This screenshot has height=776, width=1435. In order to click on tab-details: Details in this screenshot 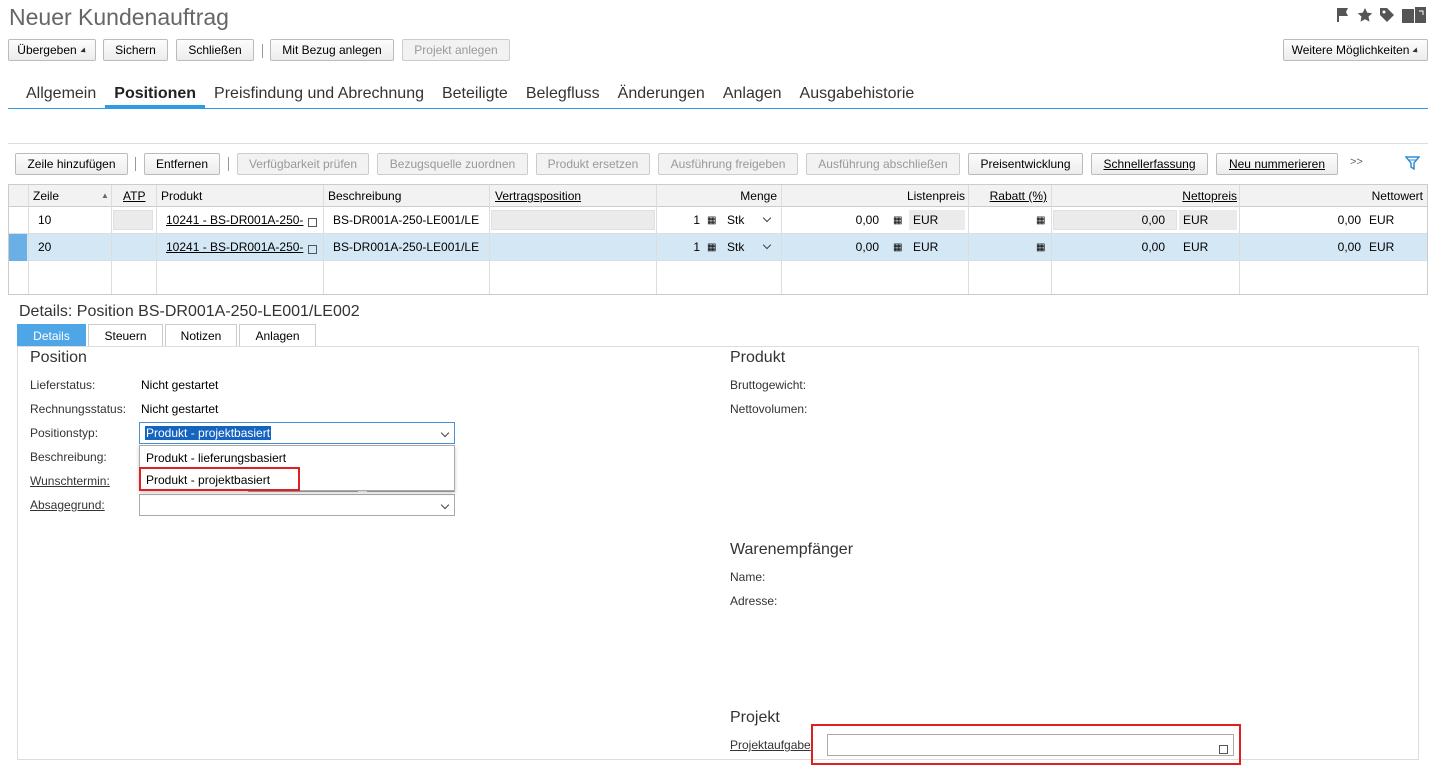, I will do `click(51, 335)`.